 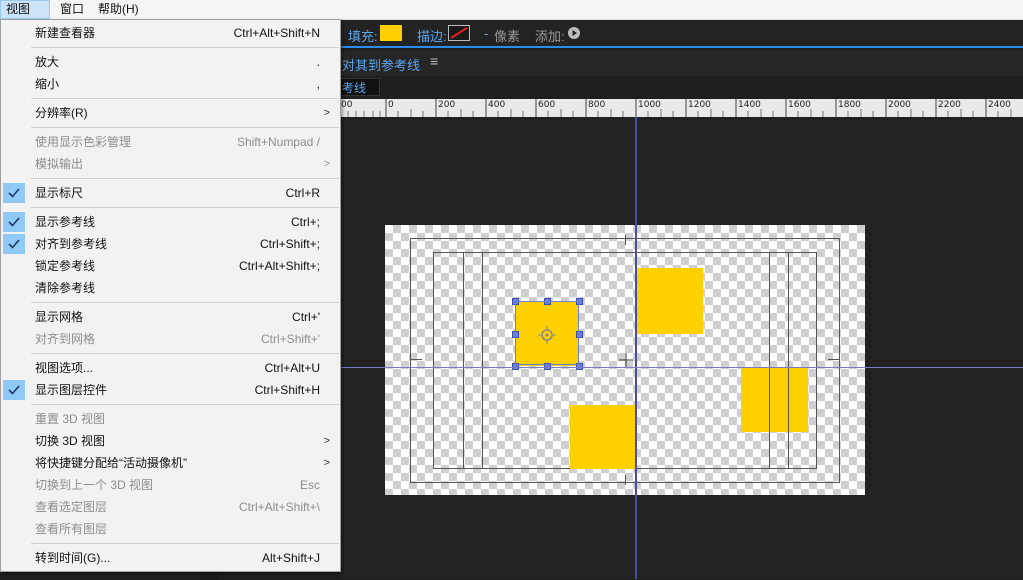 I want to click on ruler-label: 2000, so click(x=899, y=105).